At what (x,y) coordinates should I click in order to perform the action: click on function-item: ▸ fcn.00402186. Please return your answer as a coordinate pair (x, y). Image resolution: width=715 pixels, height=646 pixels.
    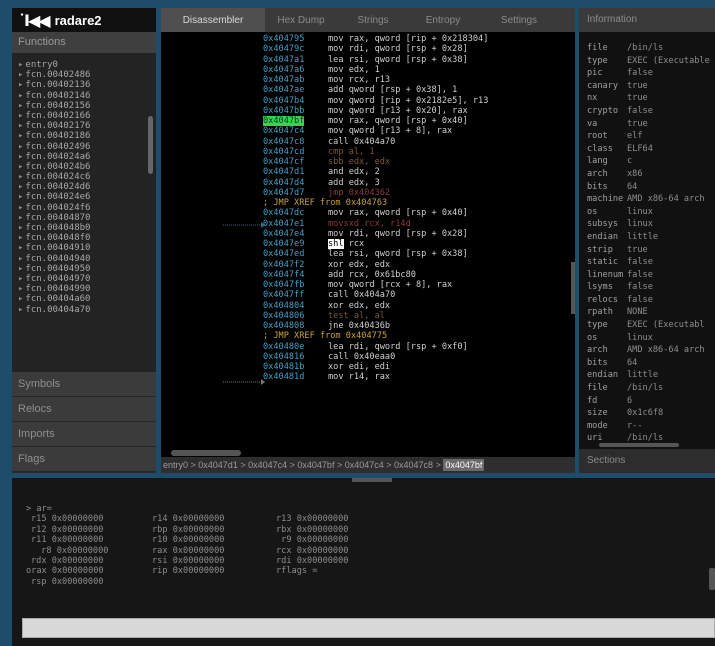
    Looking at the image, I should click on (84, 136).